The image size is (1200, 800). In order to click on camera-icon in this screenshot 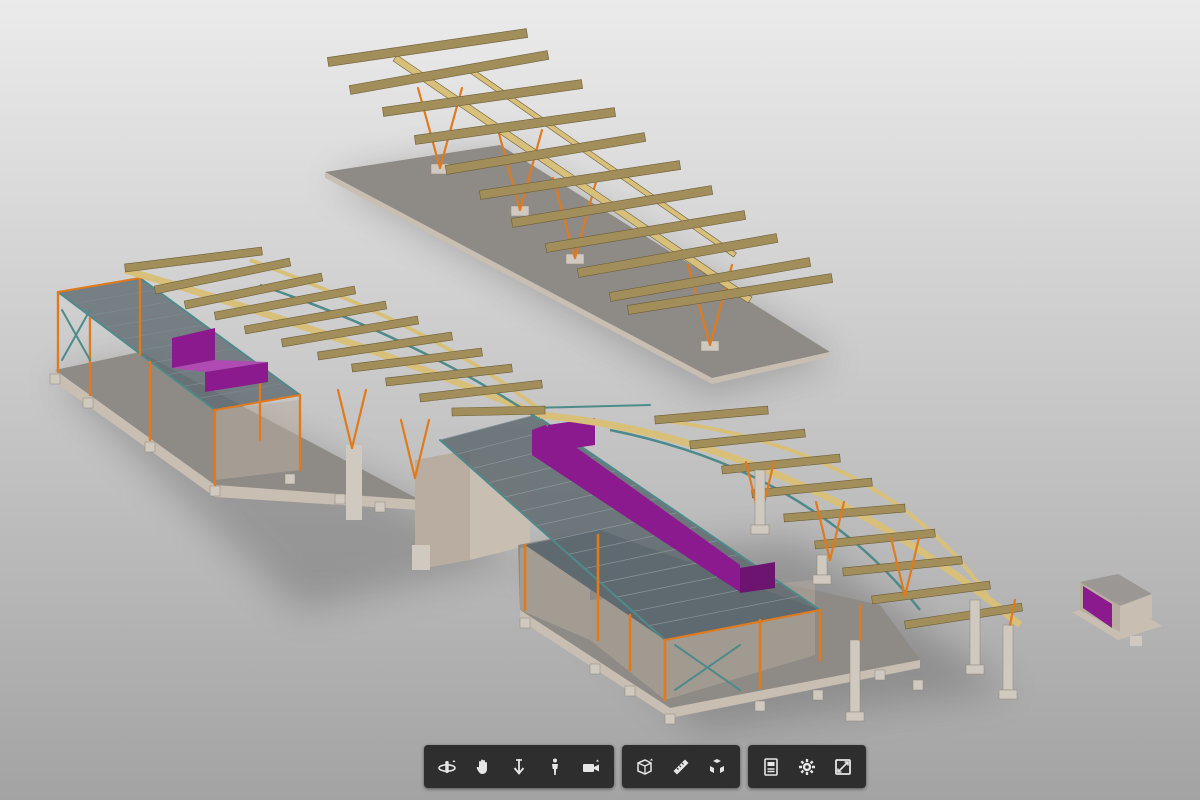, I will do `click(591, 765)`.